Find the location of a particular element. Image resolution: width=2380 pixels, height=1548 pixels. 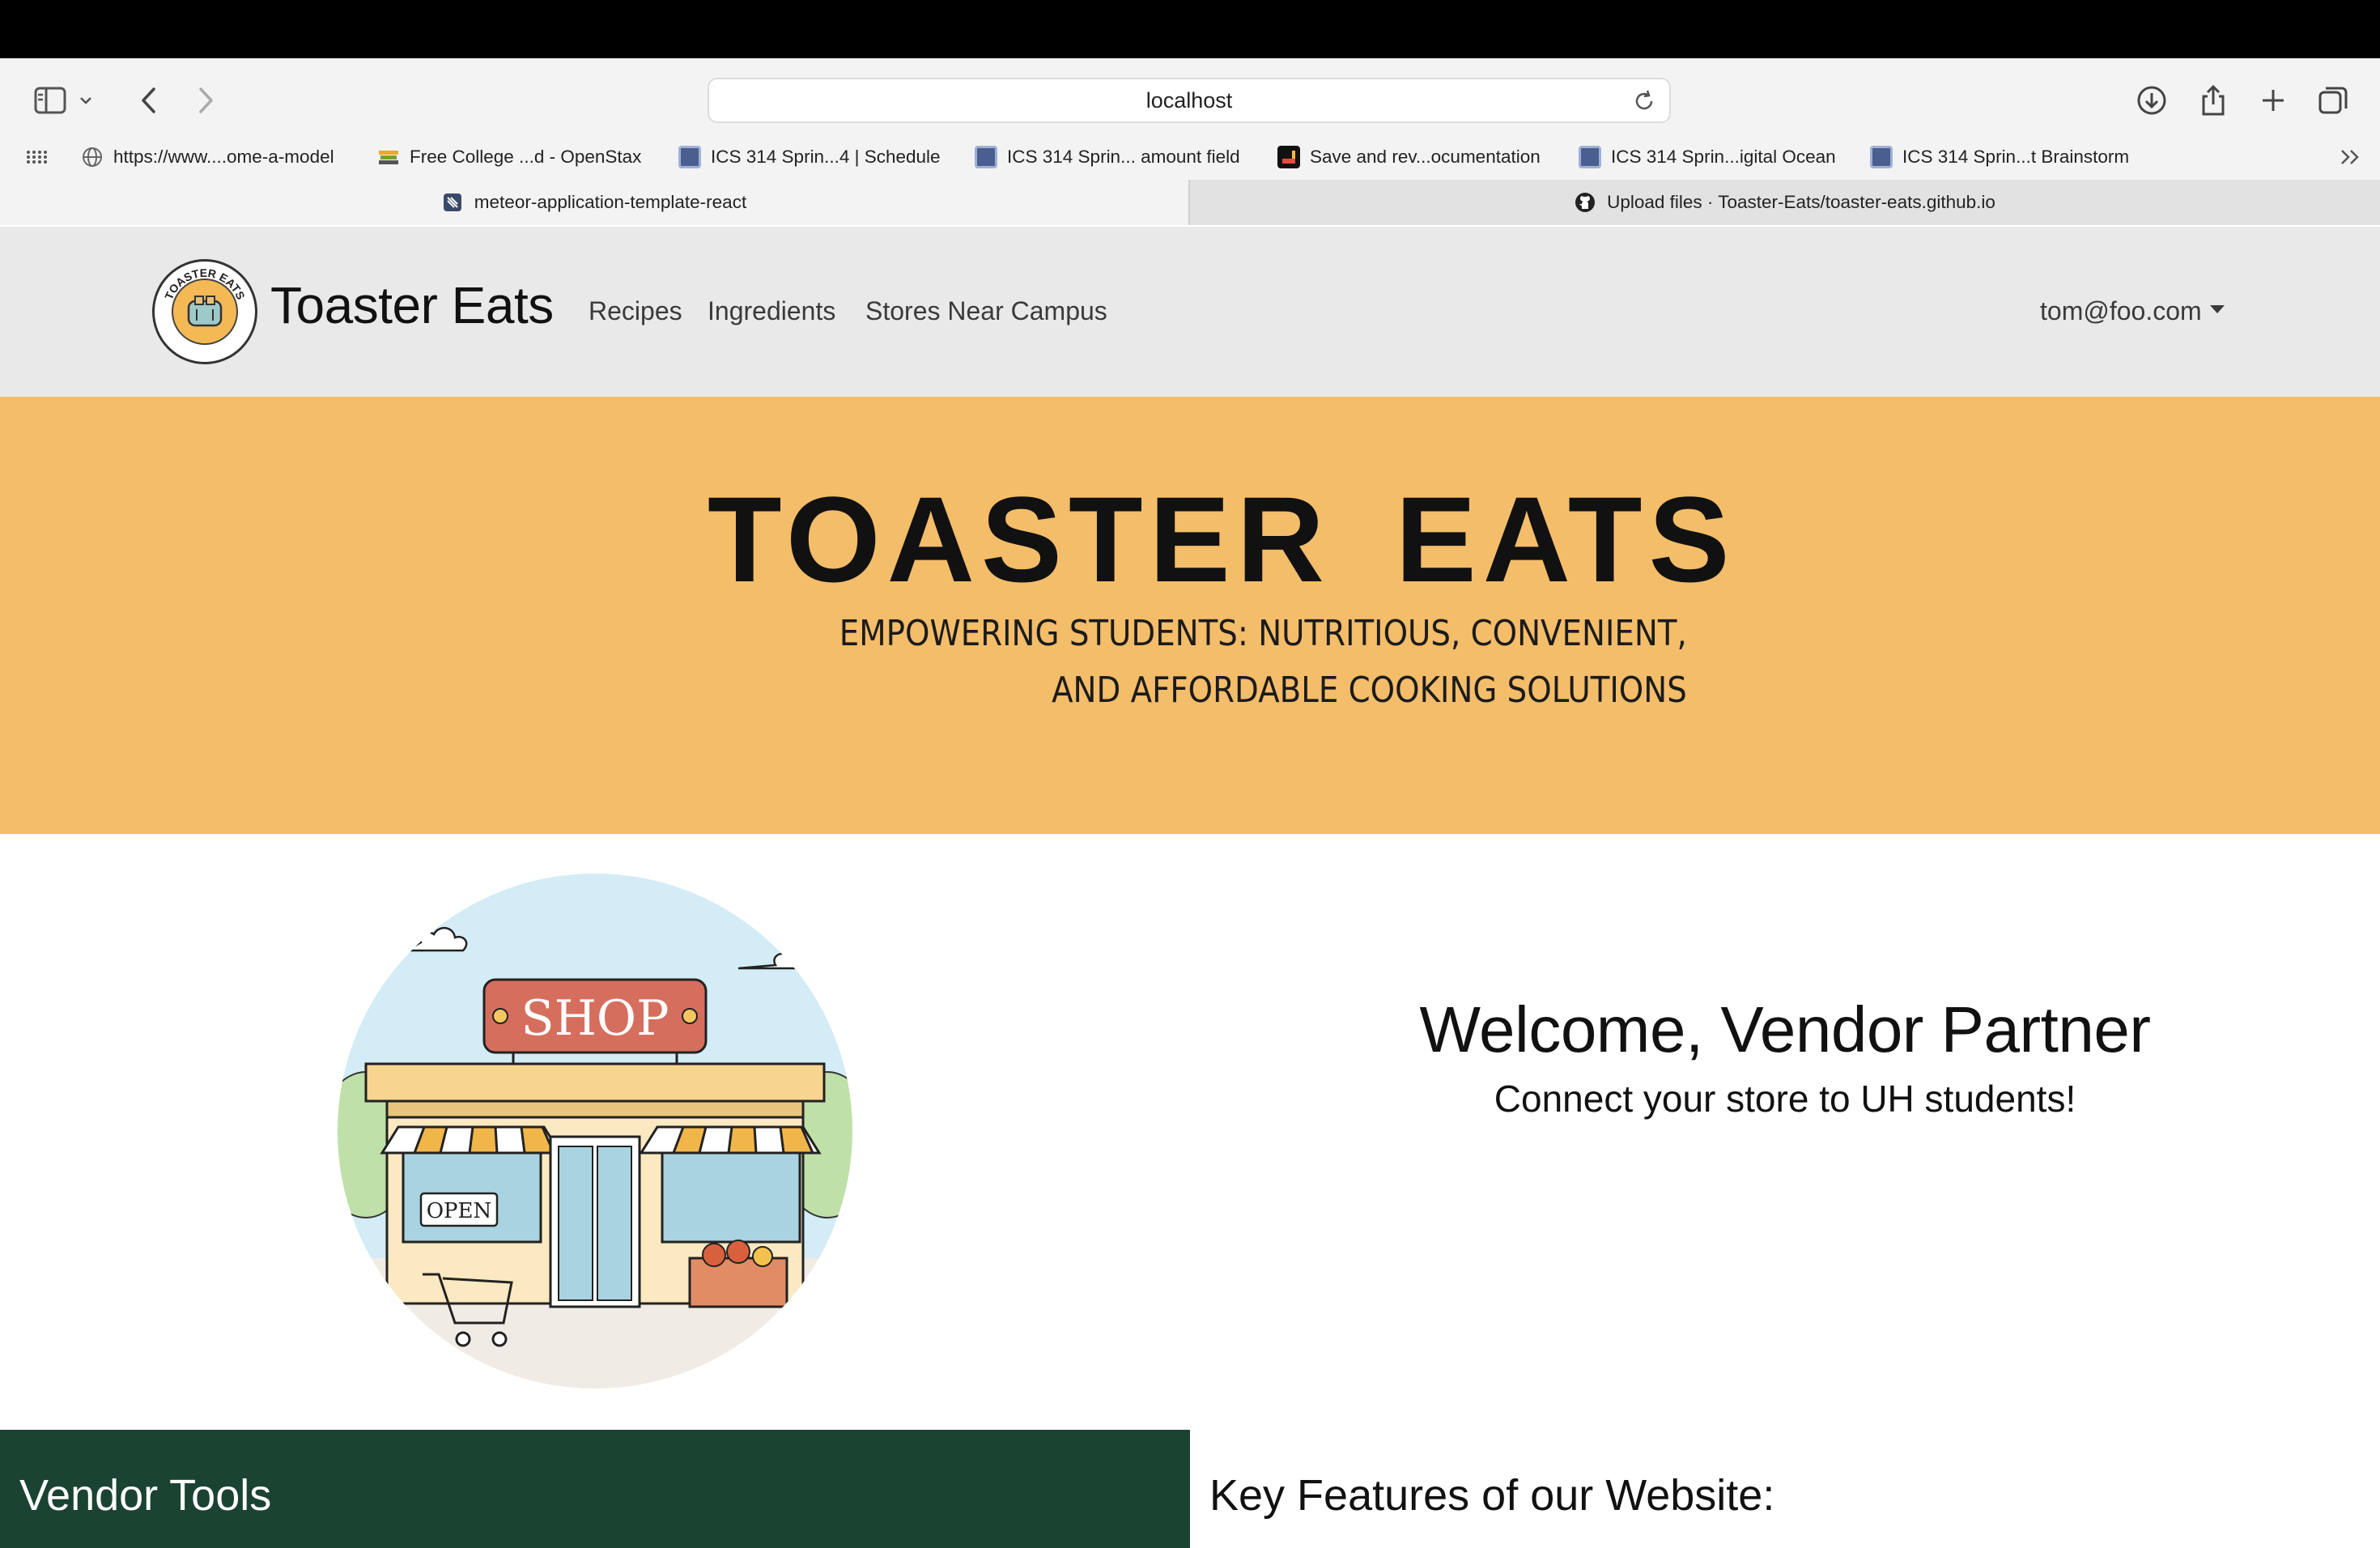

bookmark-label: Save and rev...ocumentation is located at coordinates (1425, 157).